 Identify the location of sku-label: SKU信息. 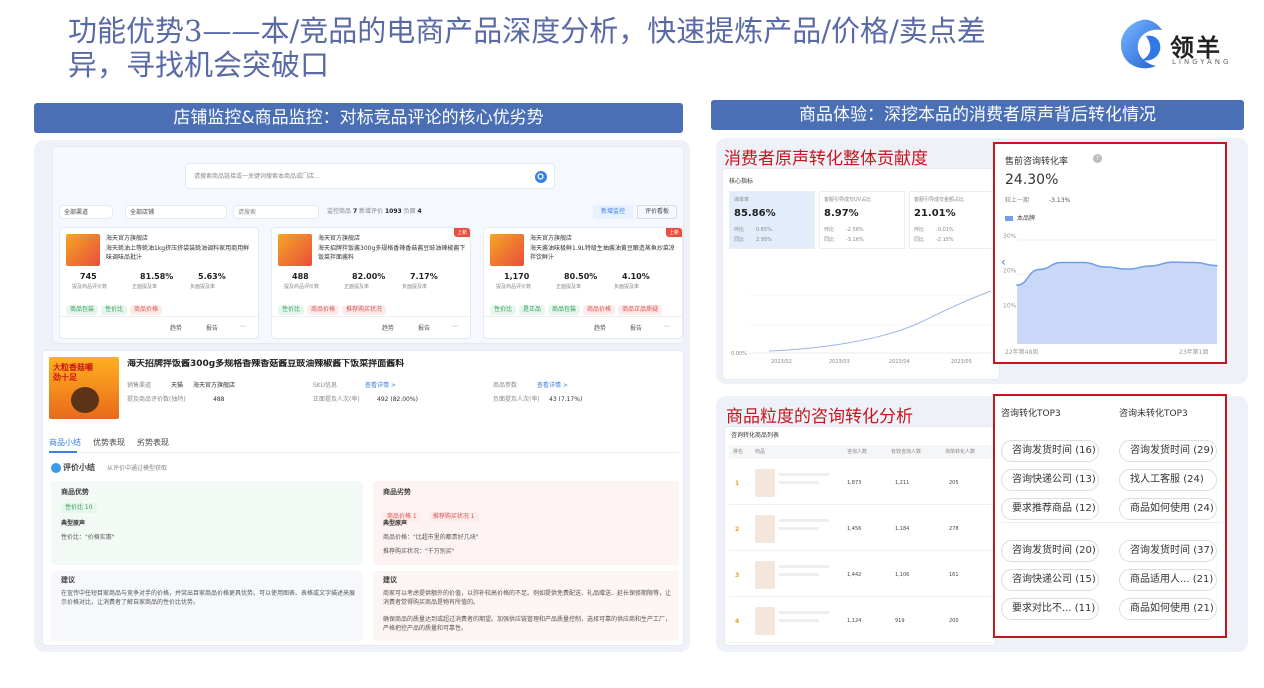
(325, 385).